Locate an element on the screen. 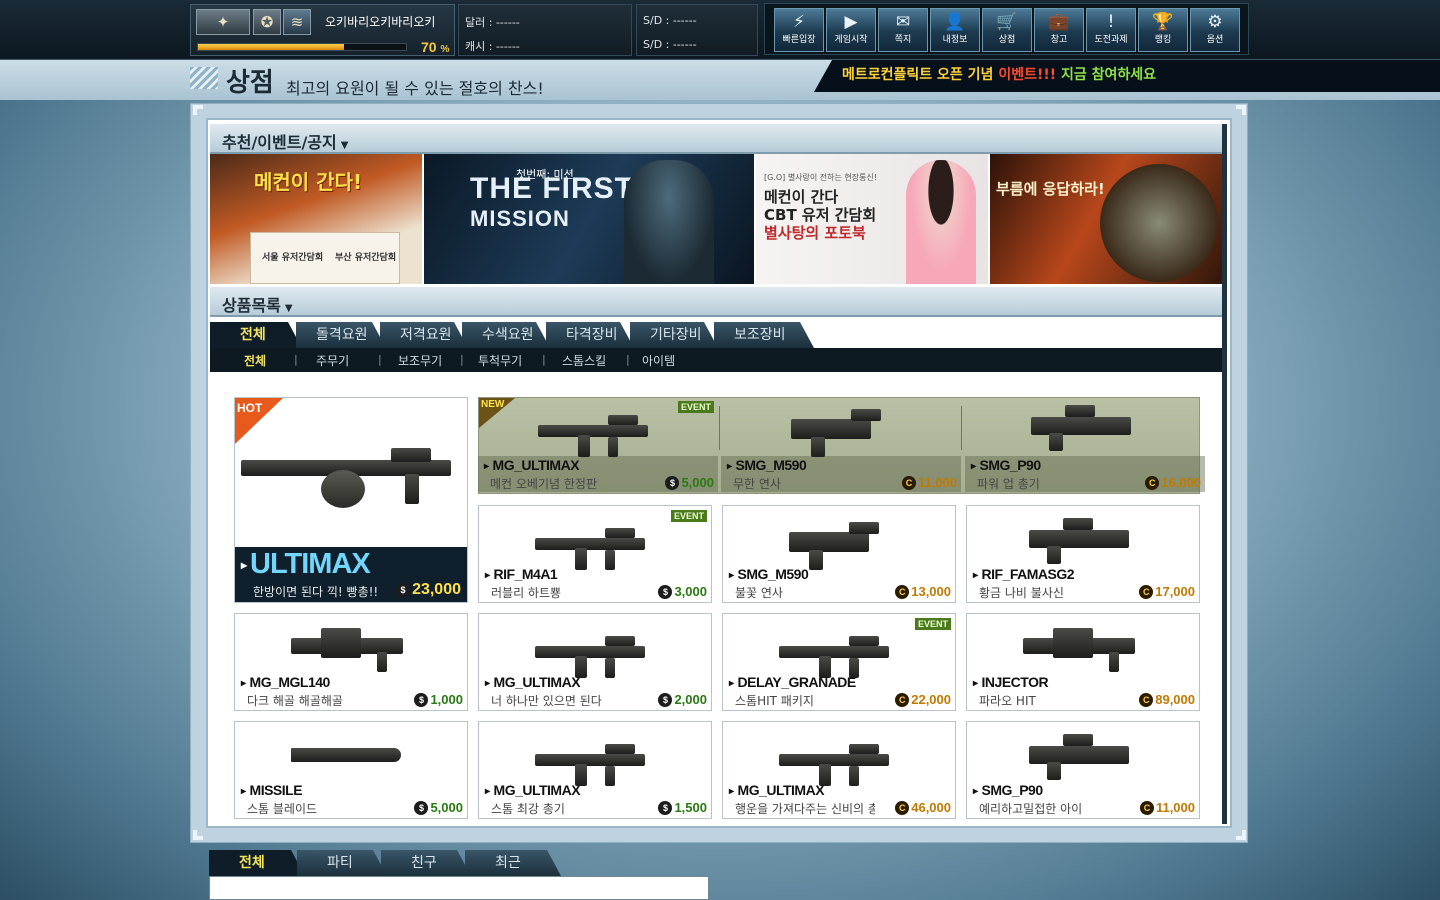 The image size is (1440, 900). featured-item-card: SMG_P90 파워 업 총기 C16,000 is located at coordinates (1085, 444).